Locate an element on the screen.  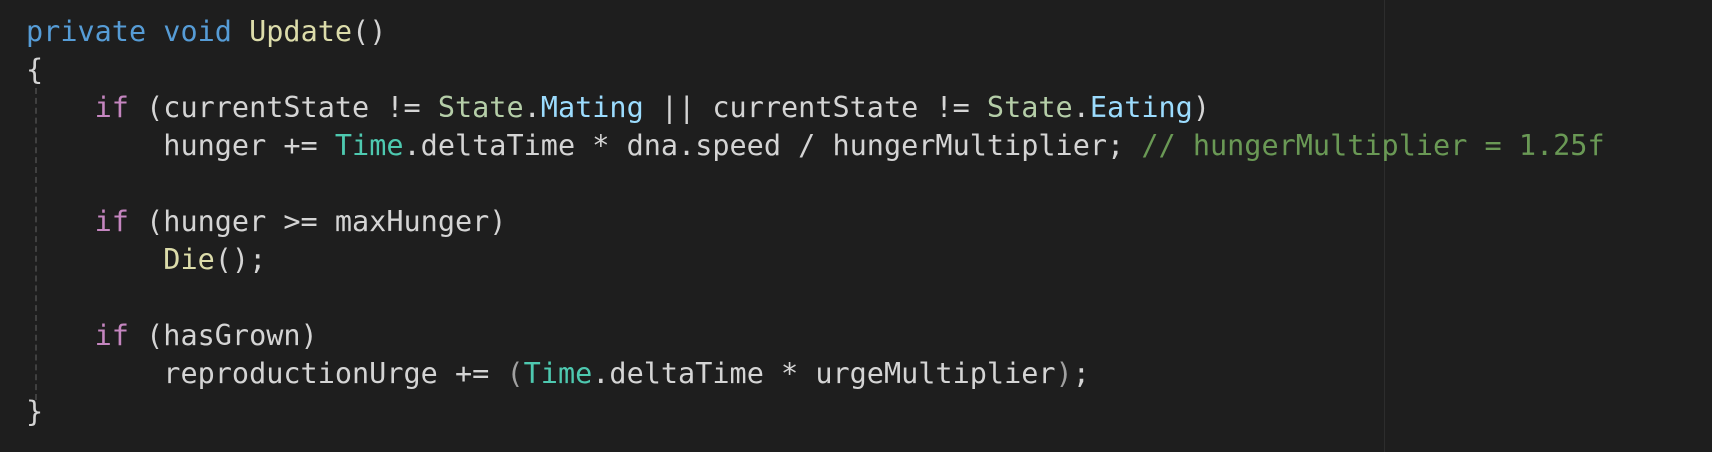
code-token: || currentState != is located at coordinates (815, 107).